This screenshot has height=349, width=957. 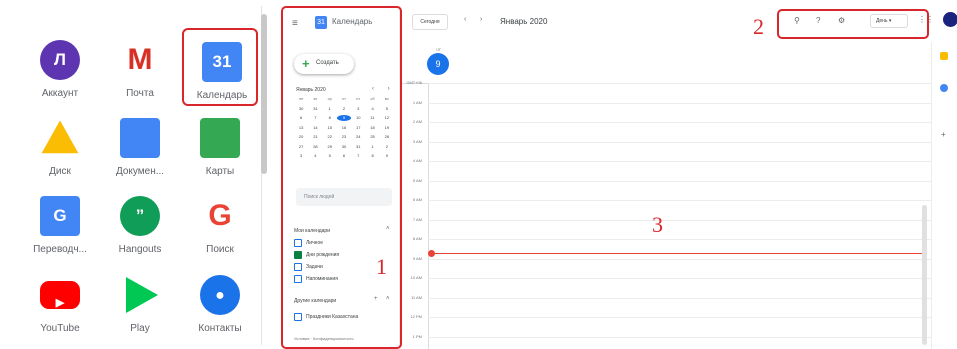 I want to click on hour-label: 10 AM, so click(x=416, y=277).